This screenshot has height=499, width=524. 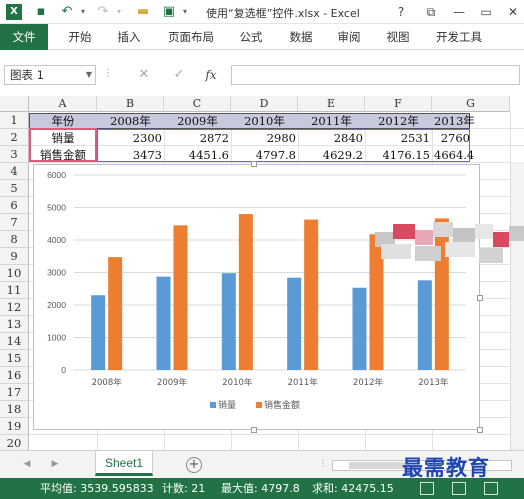 What do you see at coordinates (124, 463) in the screenshot?
I see `sheet-tab-sheet1: Sheet1` at bounding box center [124, 463].